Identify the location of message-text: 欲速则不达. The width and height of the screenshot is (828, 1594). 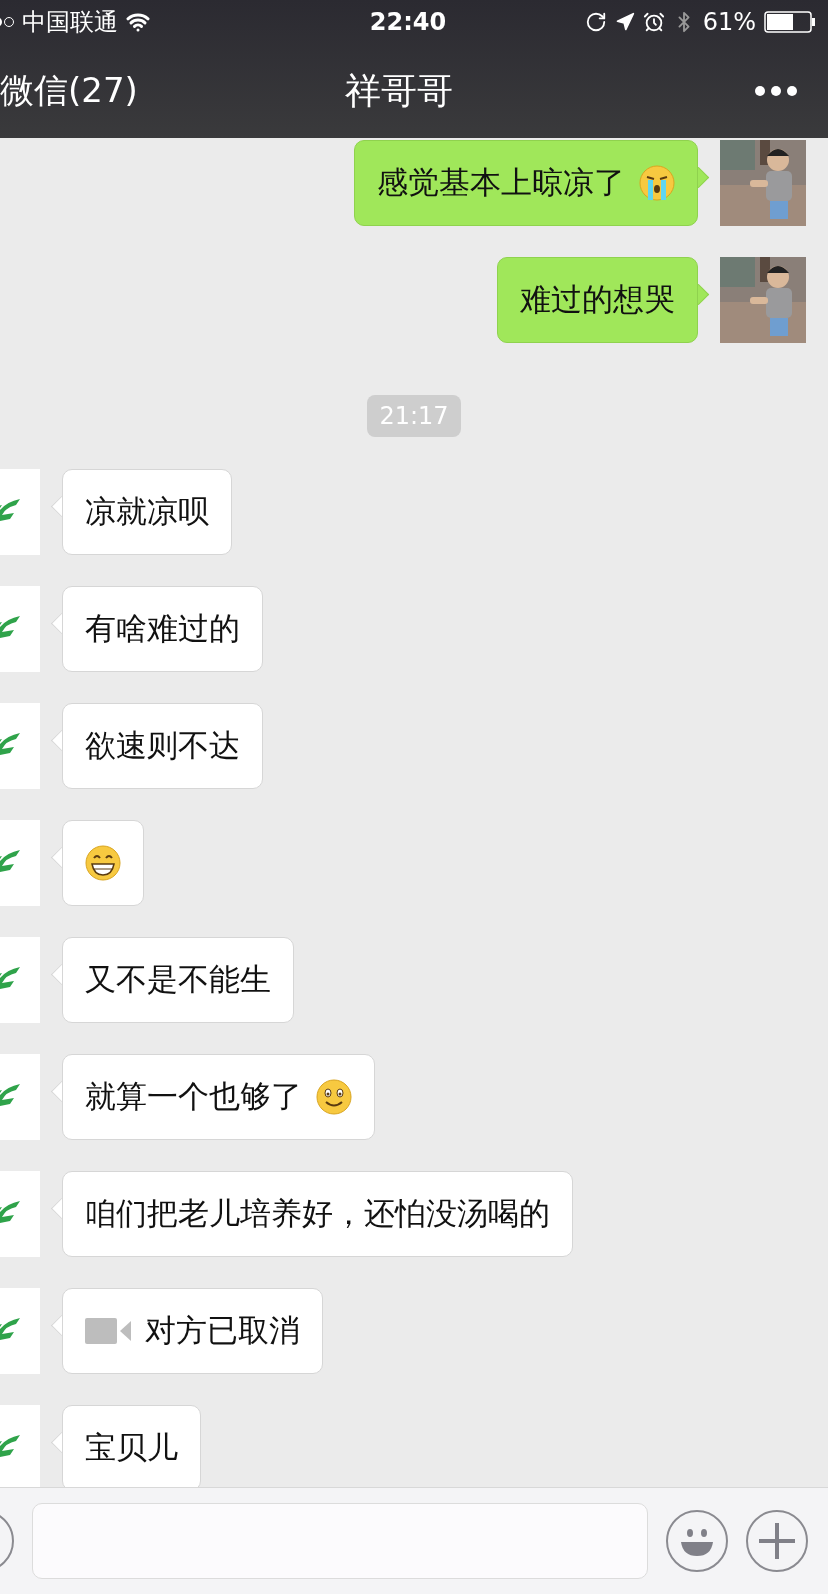
(162, 745).